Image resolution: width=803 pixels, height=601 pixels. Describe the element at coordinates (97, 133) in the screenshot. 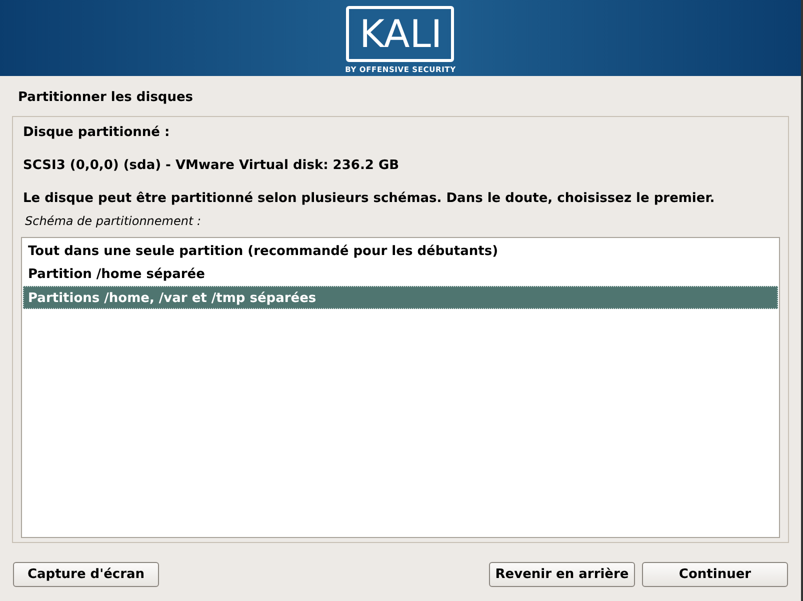

I see `disk-label: Disque partitionné :` at that location.